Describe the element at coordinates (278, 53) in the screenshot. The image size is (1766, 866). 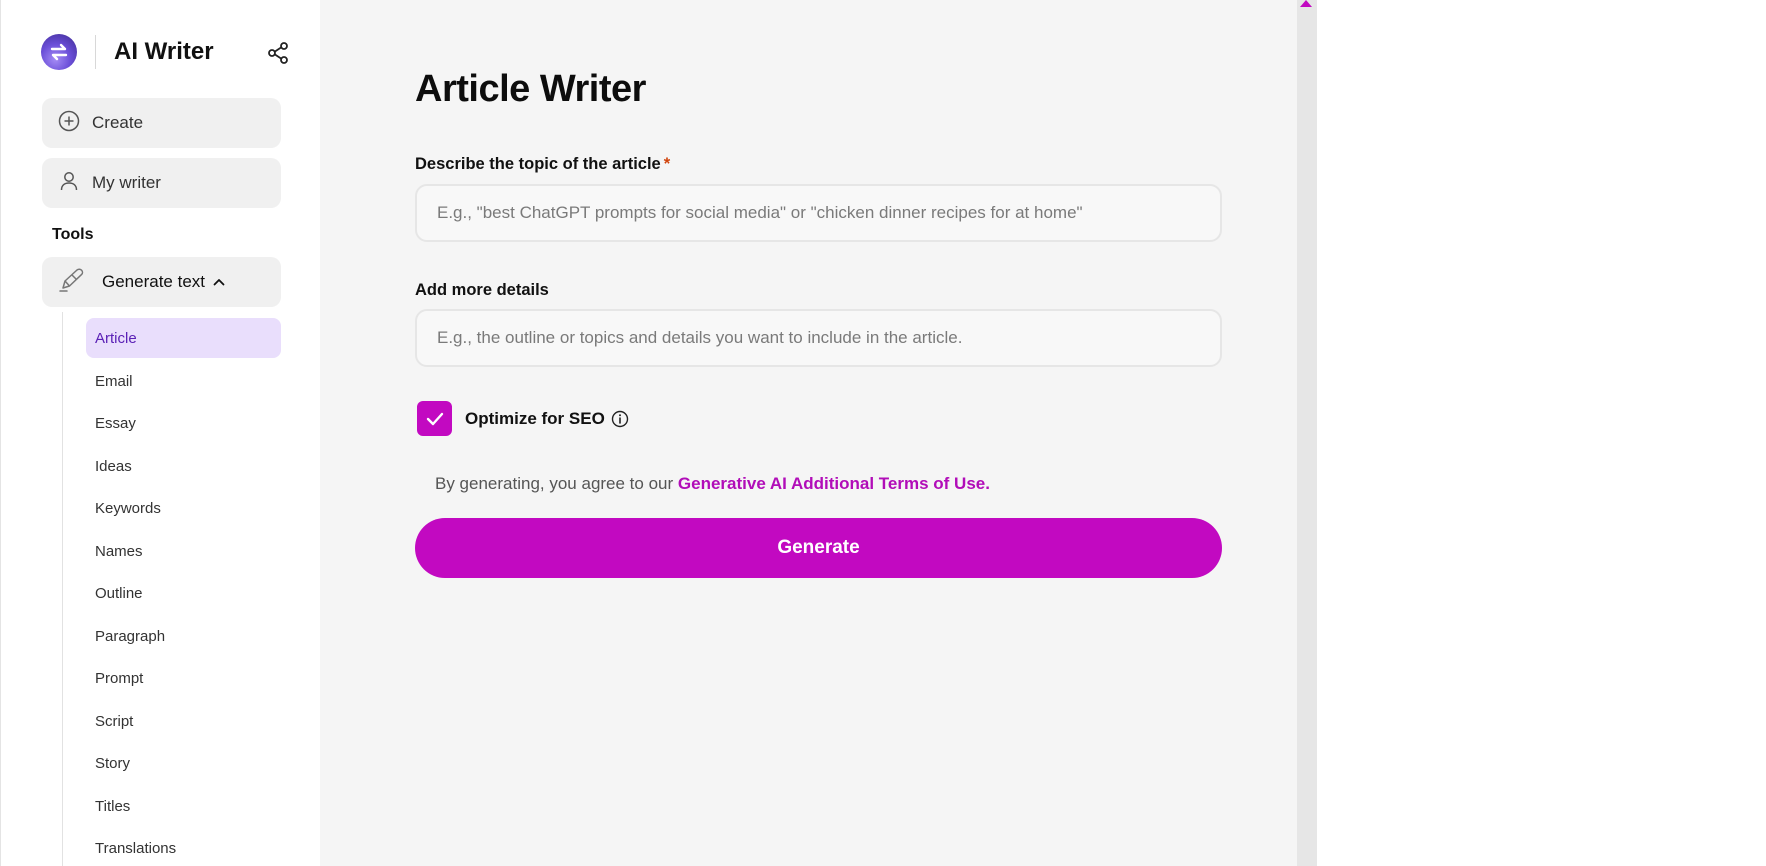
I see `share-icon` at that location.